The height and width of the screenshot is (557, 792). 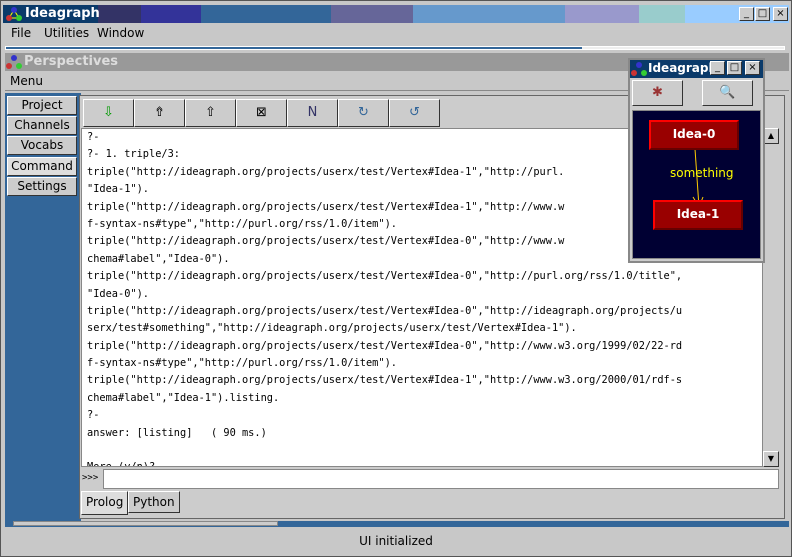 I want to click on clear-icon: ⊠, so click(x=261, y=112).